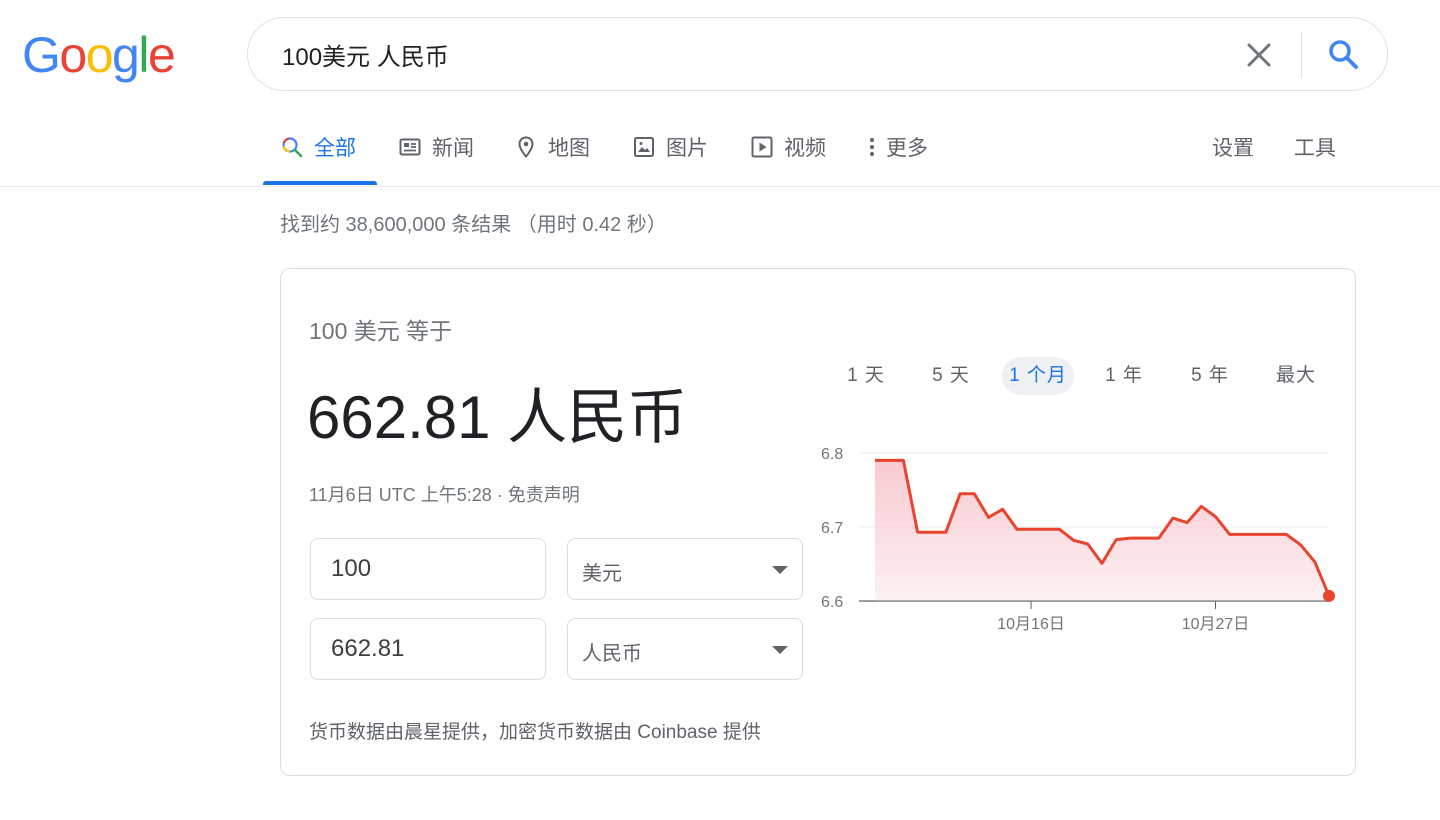  I want to click on news-icon, so click(410, 147).